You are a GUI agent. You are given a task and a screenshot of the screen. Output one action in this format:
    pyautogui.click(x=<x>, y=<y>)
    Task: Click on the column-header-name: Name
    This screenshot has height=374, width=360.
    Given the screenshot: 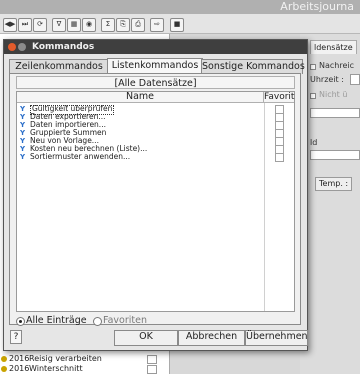 What is the action you would take?
    pyautogui.click(x=140, y=97)
    